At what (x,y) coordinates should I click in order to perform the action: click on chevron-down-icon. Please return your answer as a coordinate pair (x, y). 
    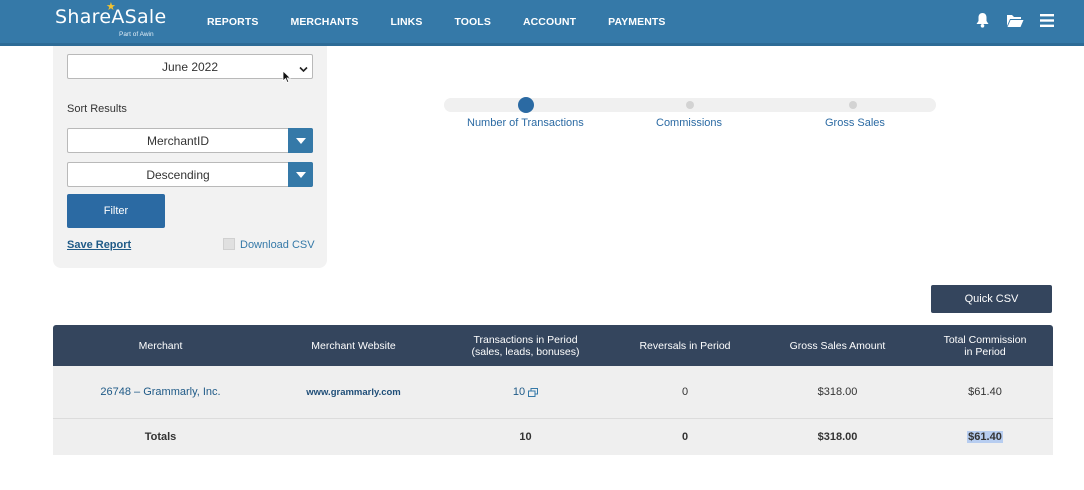
    Looking at the image, I should click on (303, 69).